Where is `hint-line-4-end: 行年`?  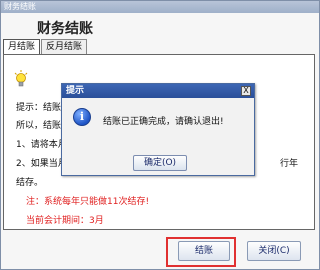 hint-line-4-end: 行年 is located at coordinates (289, 164).